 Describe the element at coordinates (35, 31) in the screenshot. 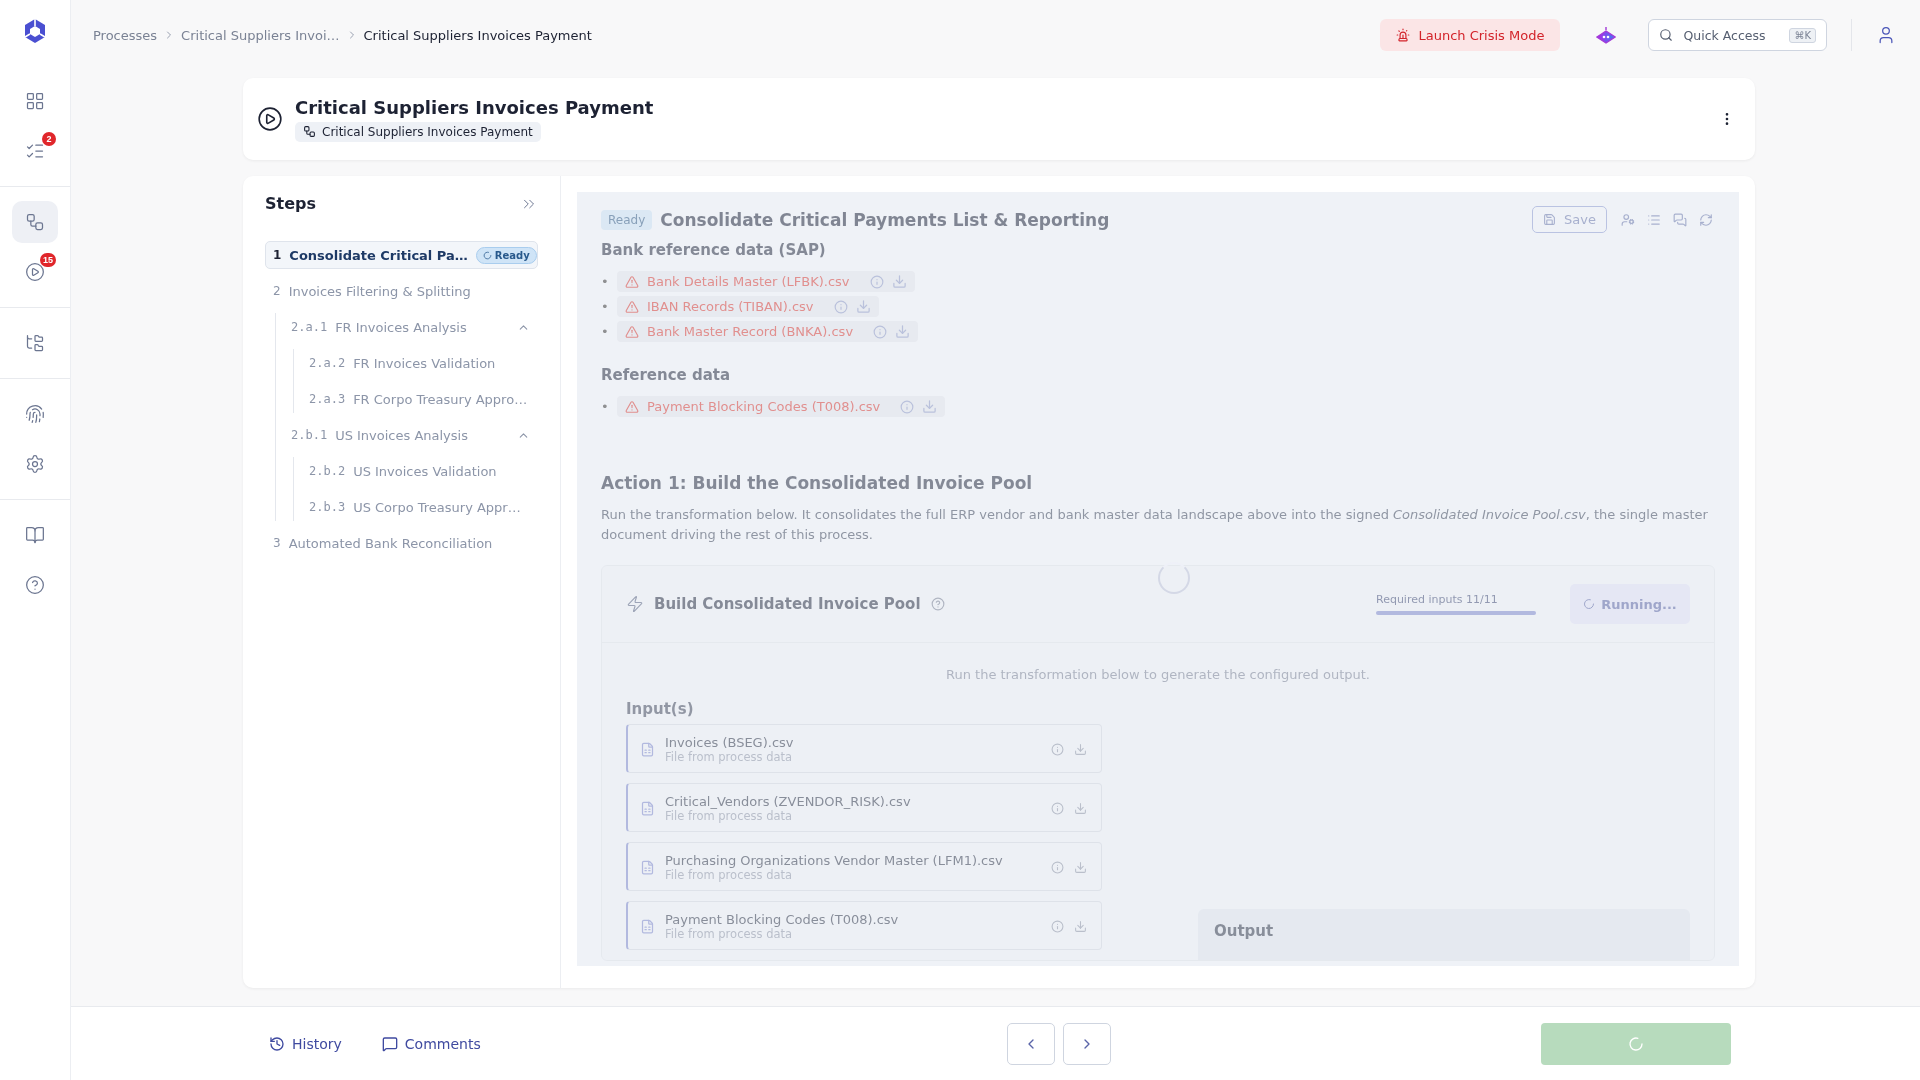

I see `logo-icon` at that location.